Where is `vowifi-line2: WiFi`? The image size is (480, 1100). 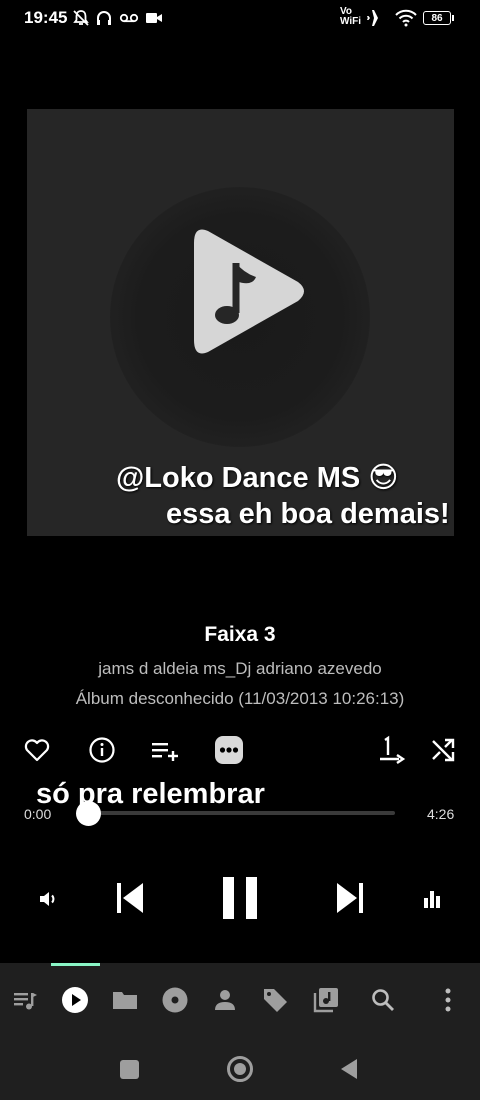
vowifi-line2: WiFi is located at coordinates (351, 21).